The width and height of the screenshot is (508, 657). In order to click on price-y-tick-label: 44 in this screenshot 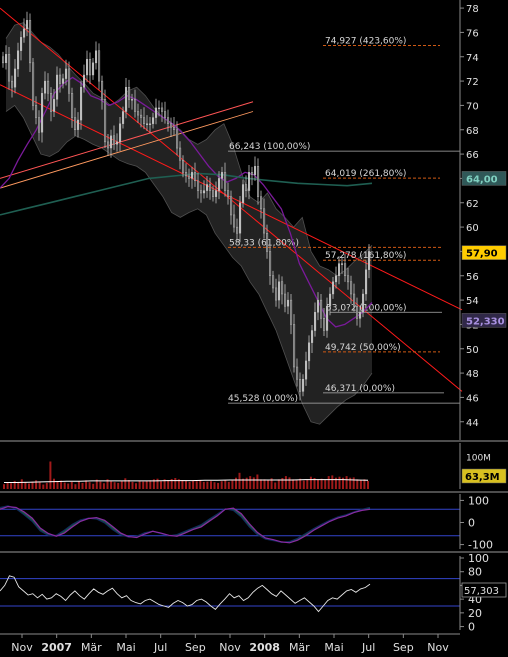, I will do `click(472, 423)`.